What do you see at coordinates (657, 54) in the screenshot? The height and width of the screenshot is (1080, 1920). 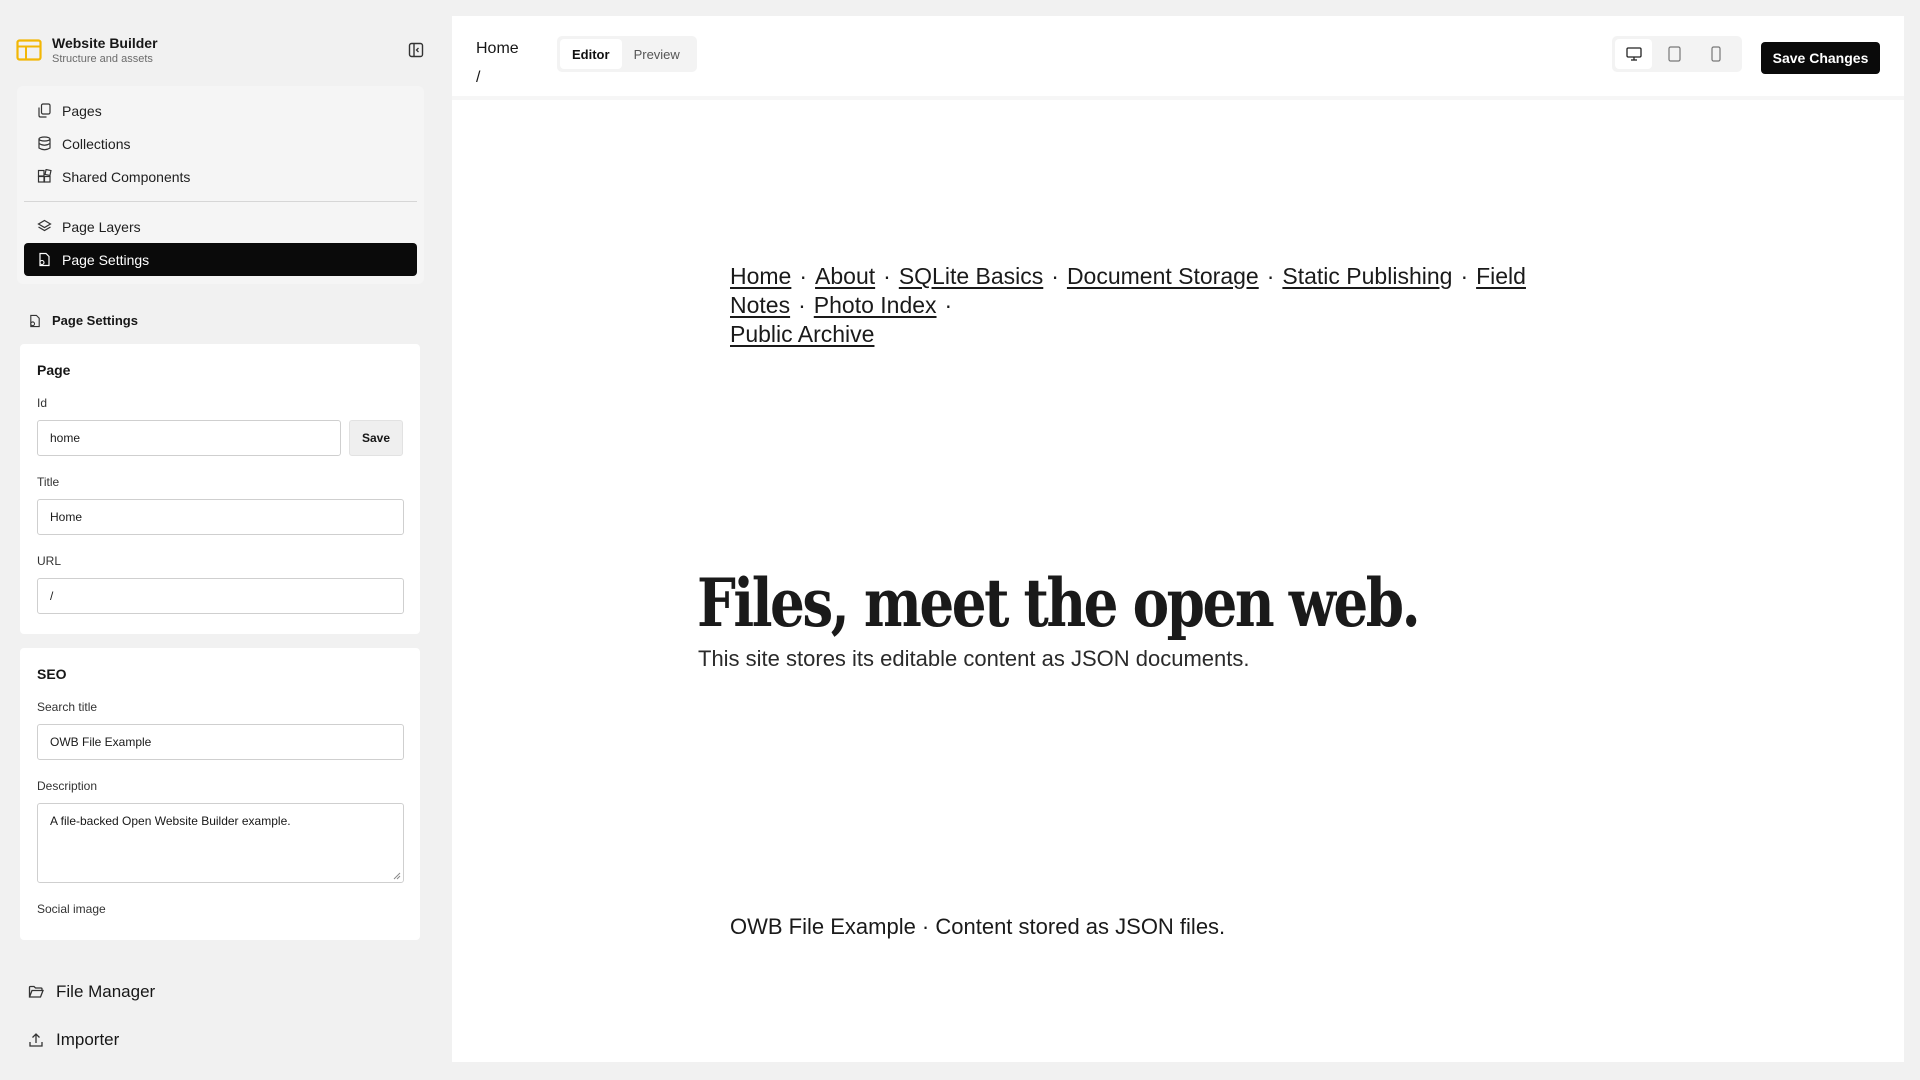 I see `tab-preview: Preview` at bounding box center [657, 54].